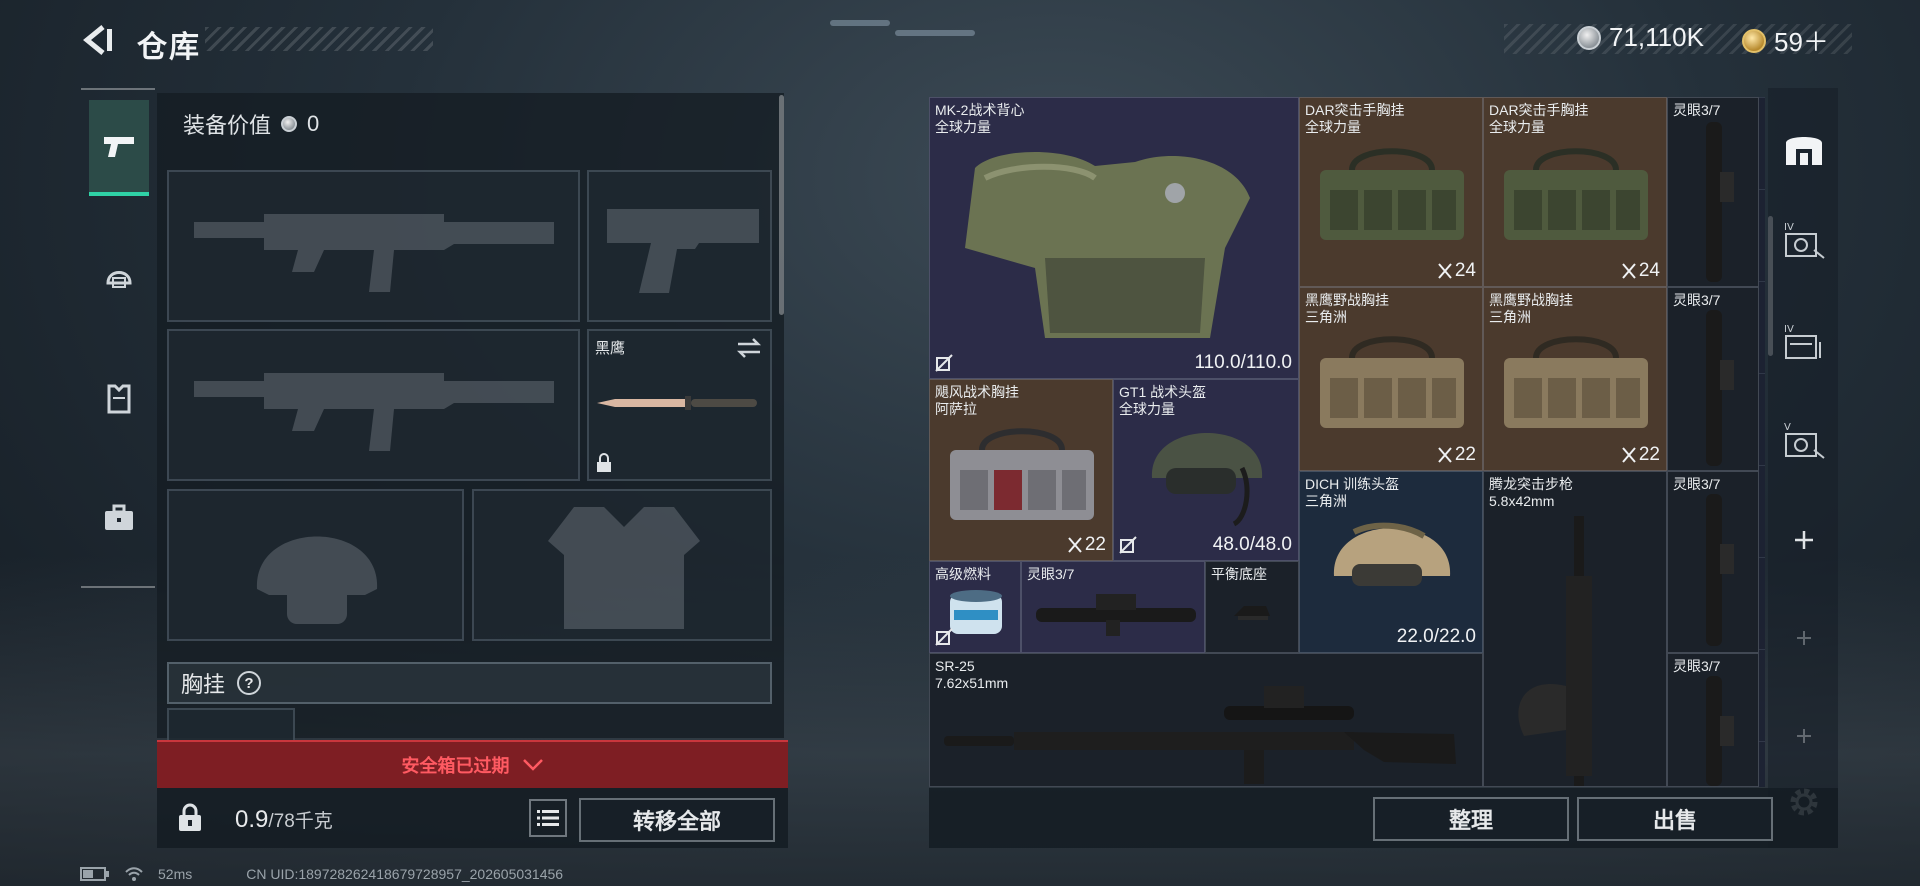 Image resolution: width=1920 pixels, height=886 pixels. I want to click on swap-arrows-icon, so click(749, 348).